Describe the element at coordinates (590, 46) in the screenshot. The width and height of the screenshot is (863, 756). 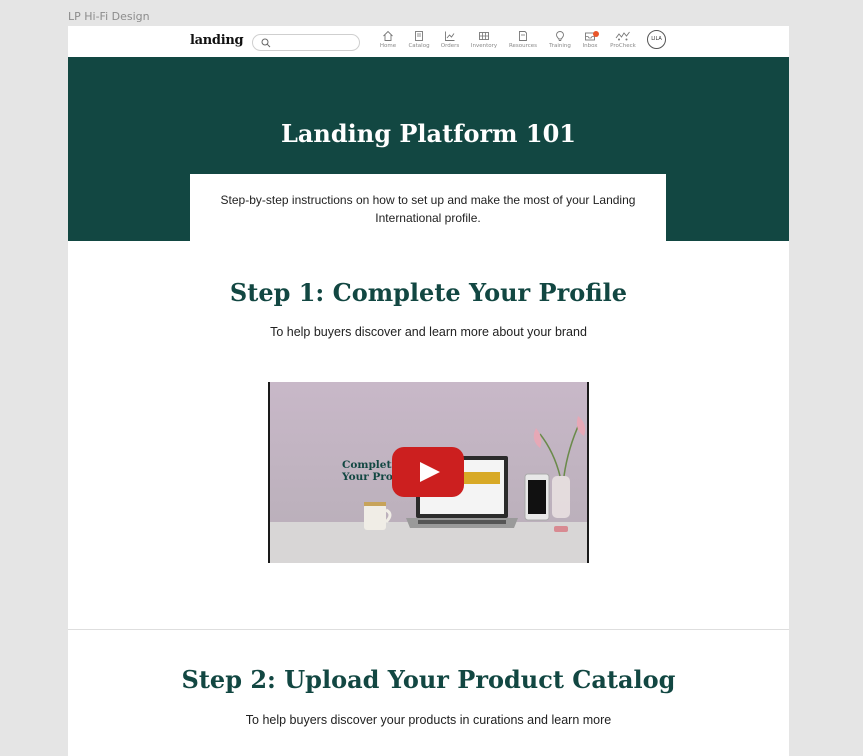
I see `nav-label-inbox: Inbox` at that location.